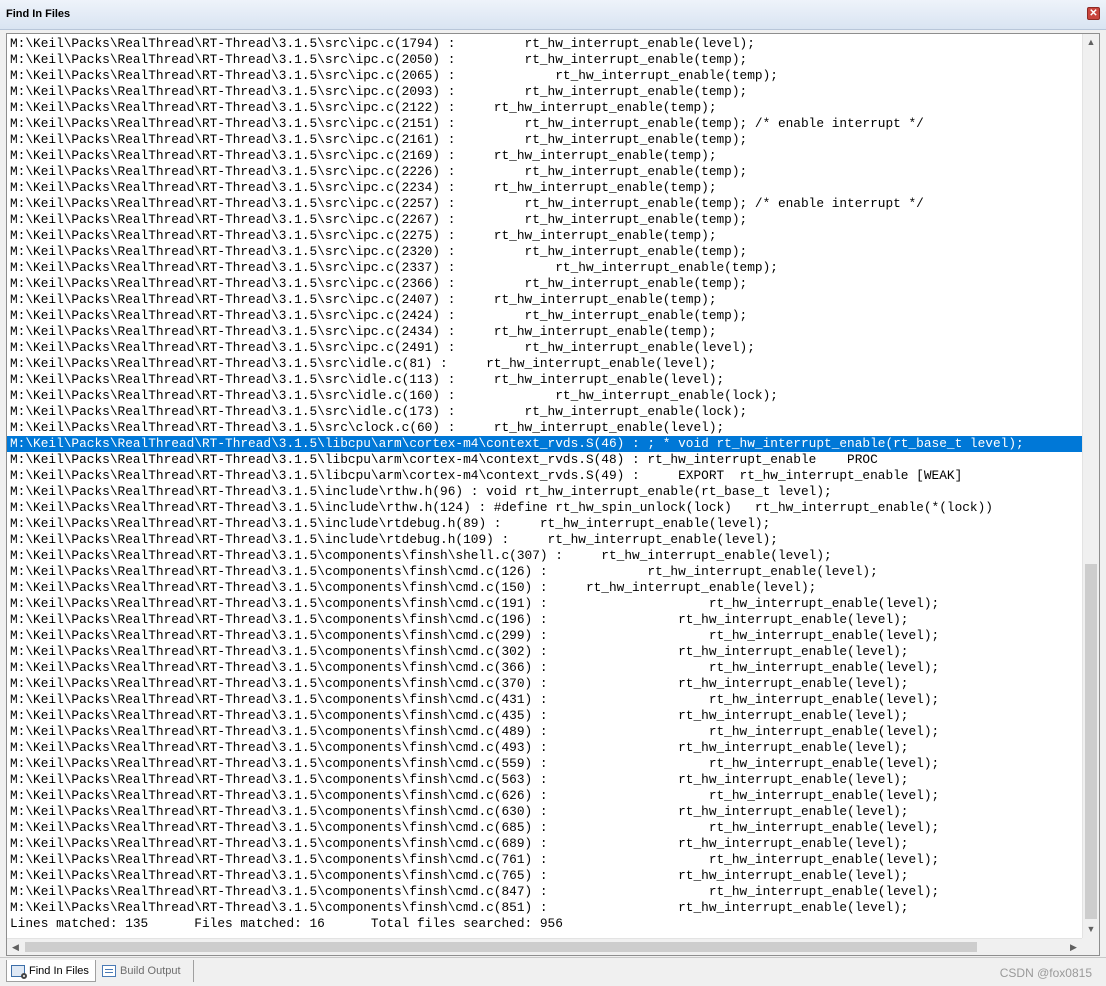  What do you see at coordinates (59, 970) in the screenshot?
I see `tab-label: Find In Files` at bounding box center [59, 970].